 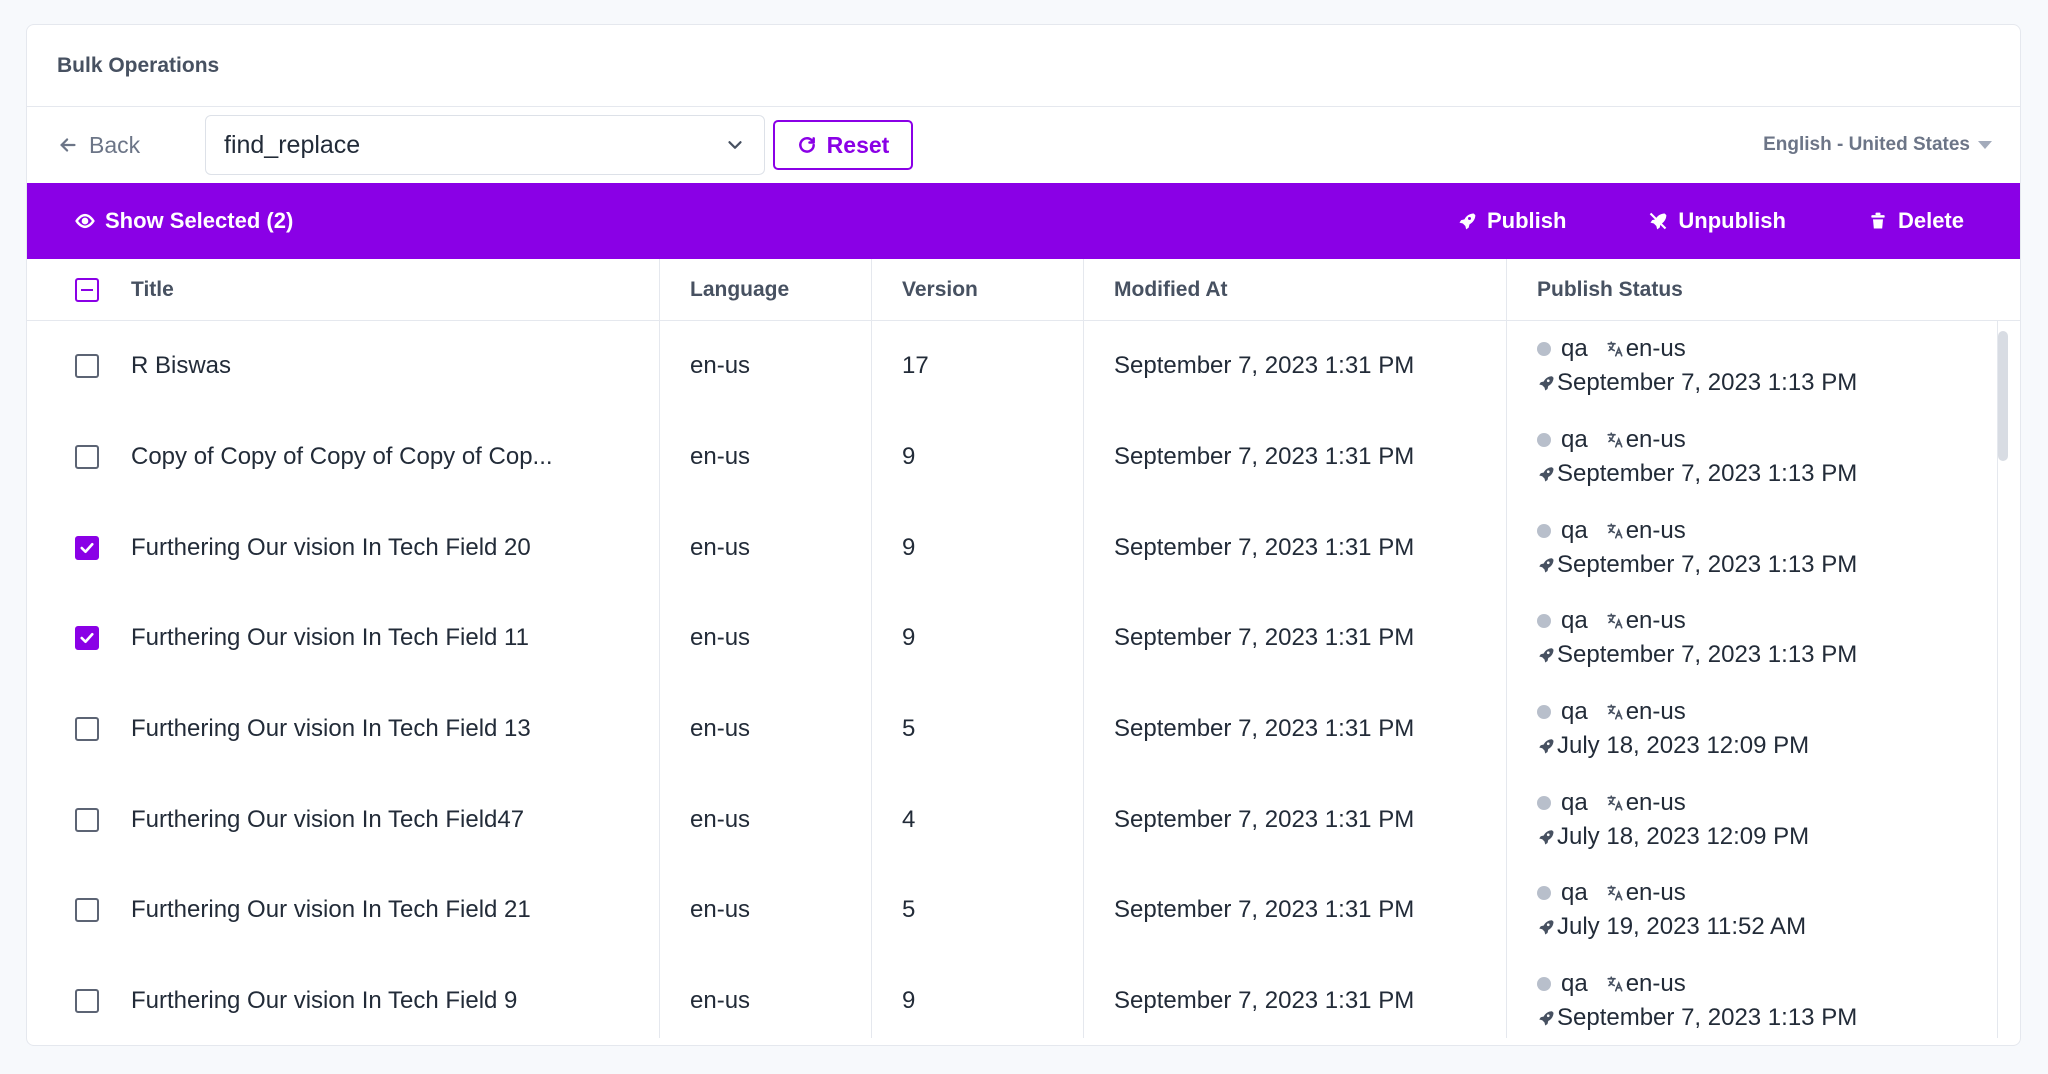 I want to click on publish-date-line: July 18, 2023 12:09 PM, so click(x=1673, y=837).